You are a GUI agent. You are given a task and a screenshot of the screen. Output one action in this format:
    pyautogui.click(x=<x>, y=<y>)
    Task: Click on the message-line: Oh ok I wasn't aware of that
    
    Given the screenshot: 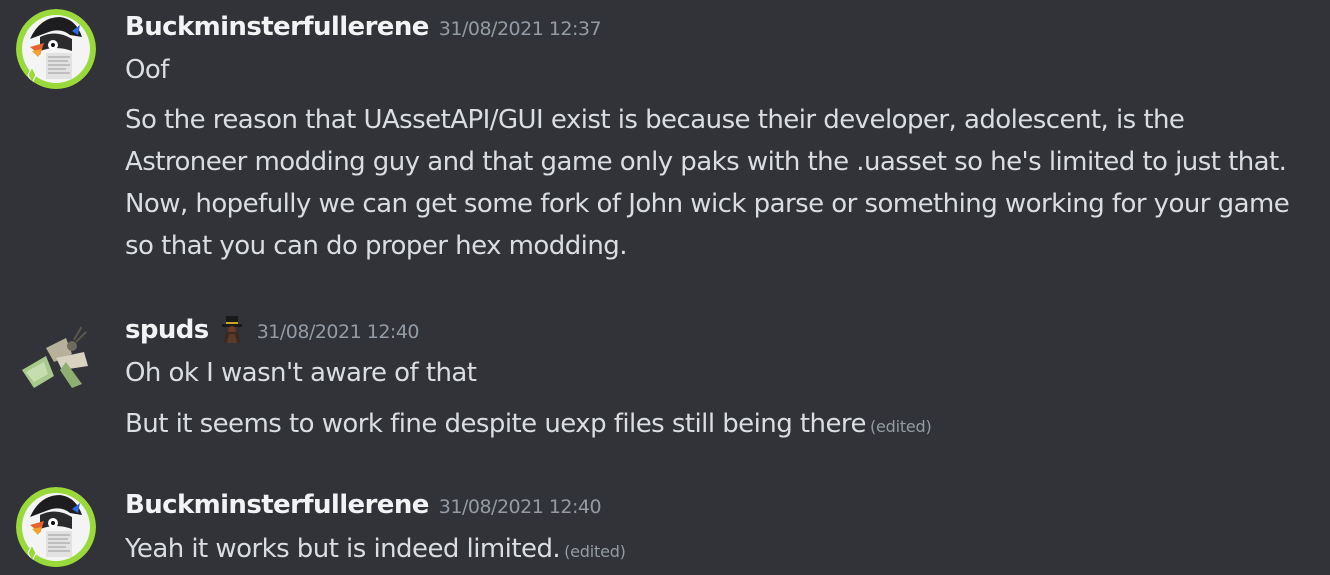 What is the action you would take?
    pyautogui.click(x=301, y=373)
    